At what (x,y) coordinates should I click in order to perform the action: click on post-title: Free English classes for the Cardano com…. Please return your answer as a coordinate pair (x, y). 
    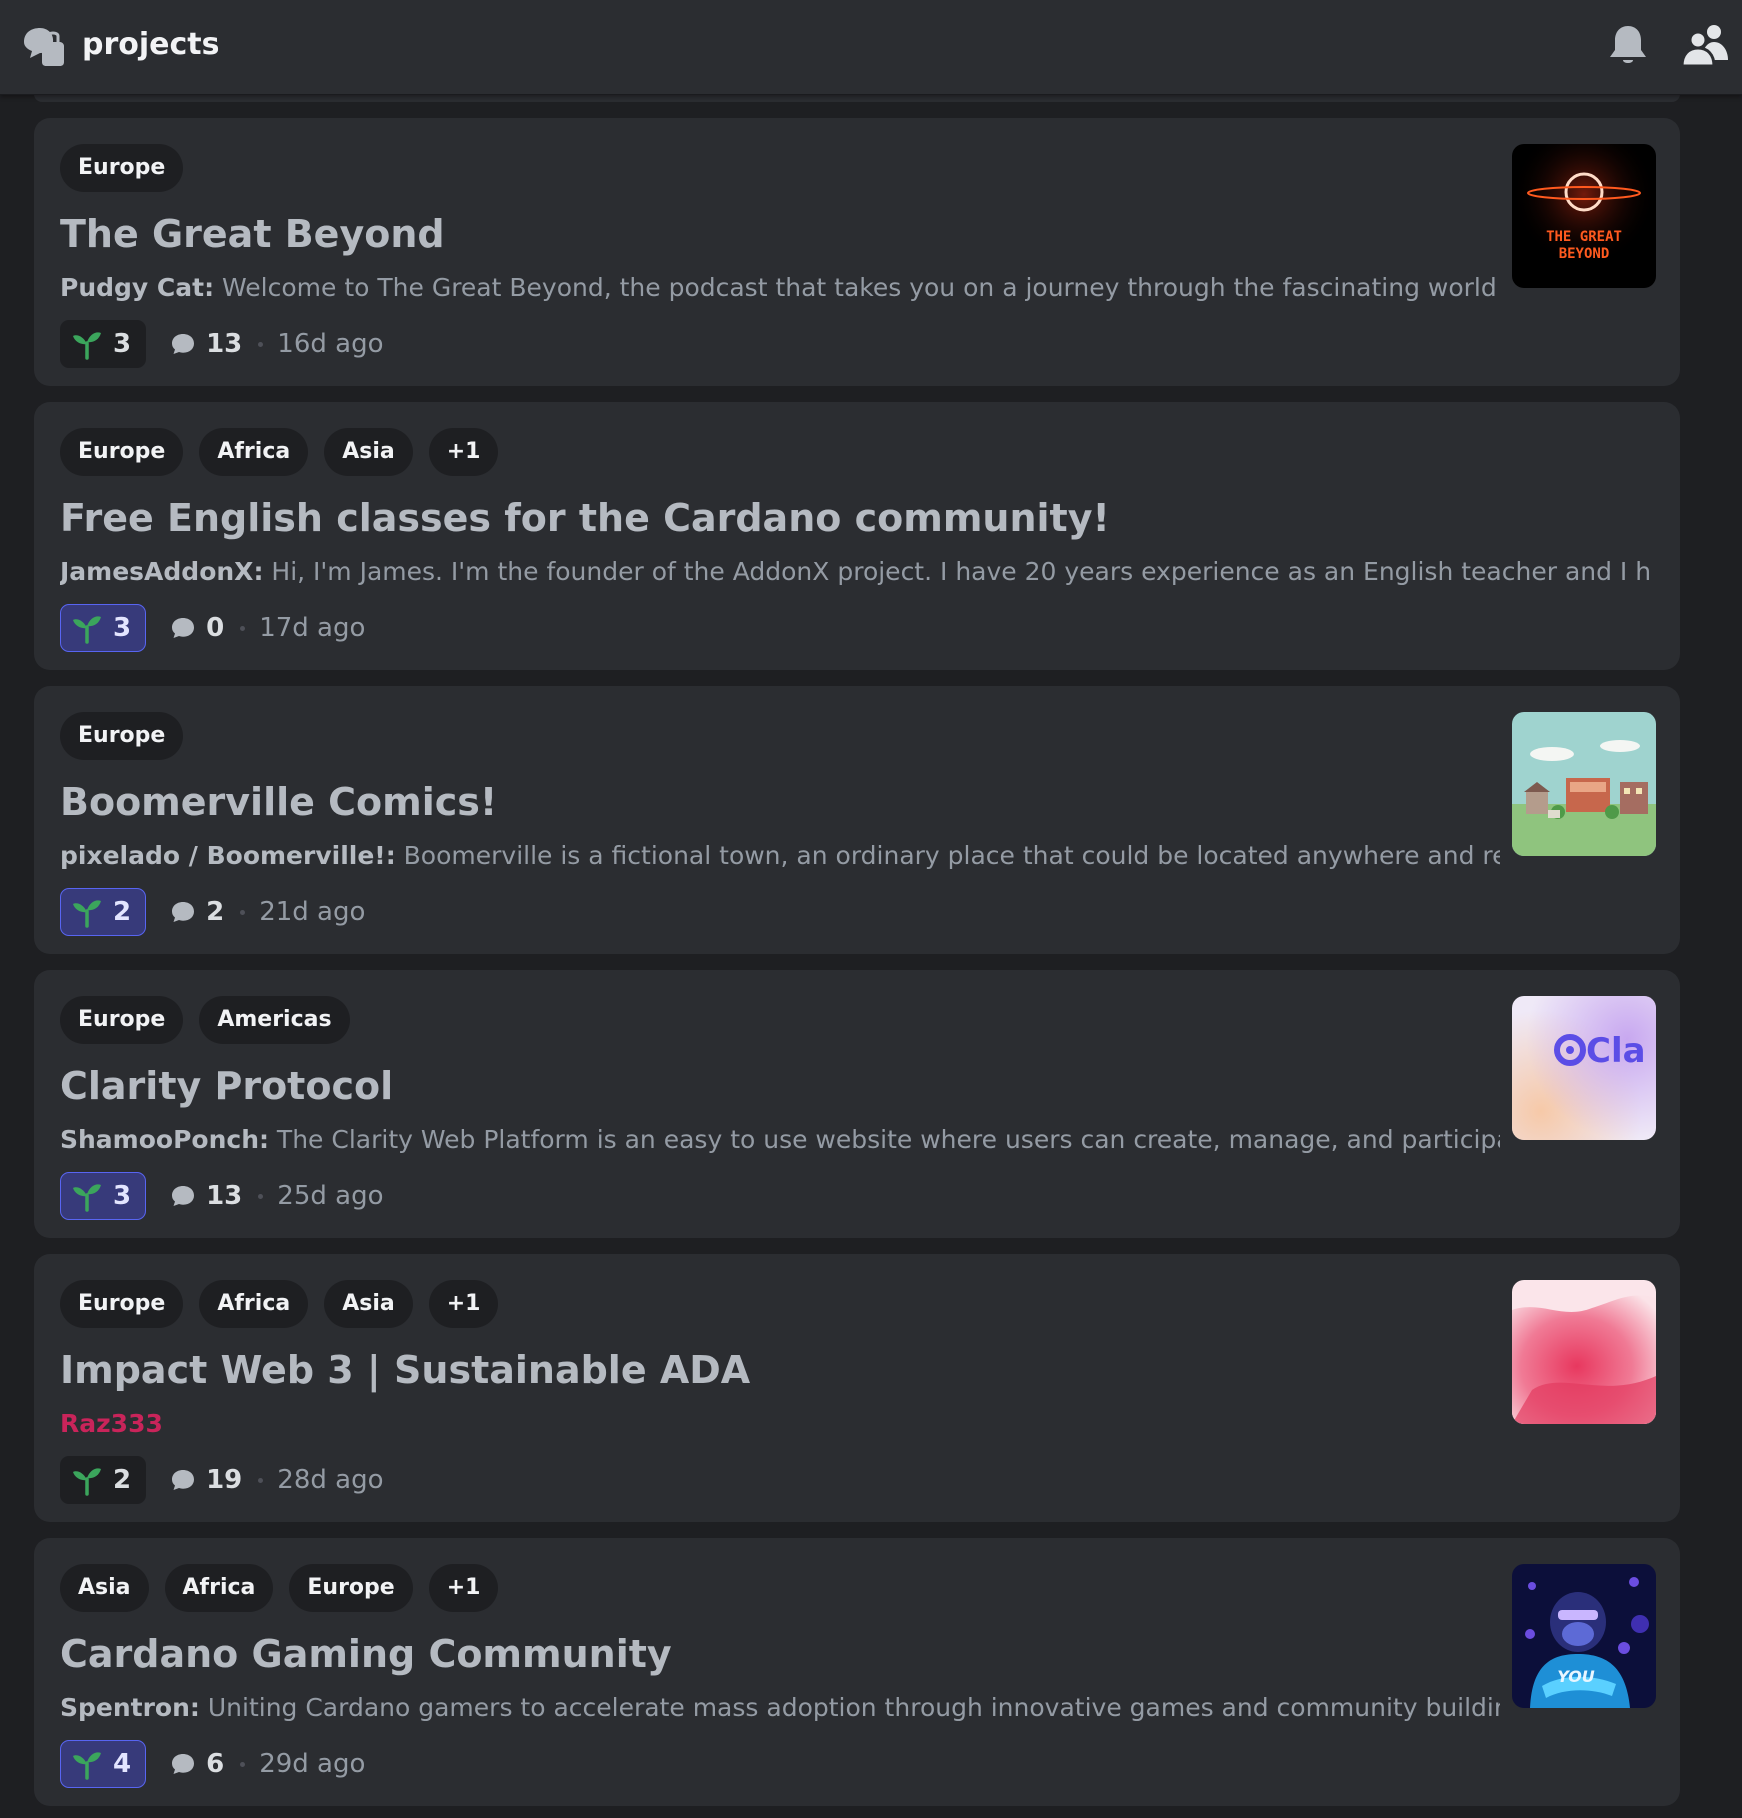
    Looking at the image, I should click on (585, 518).